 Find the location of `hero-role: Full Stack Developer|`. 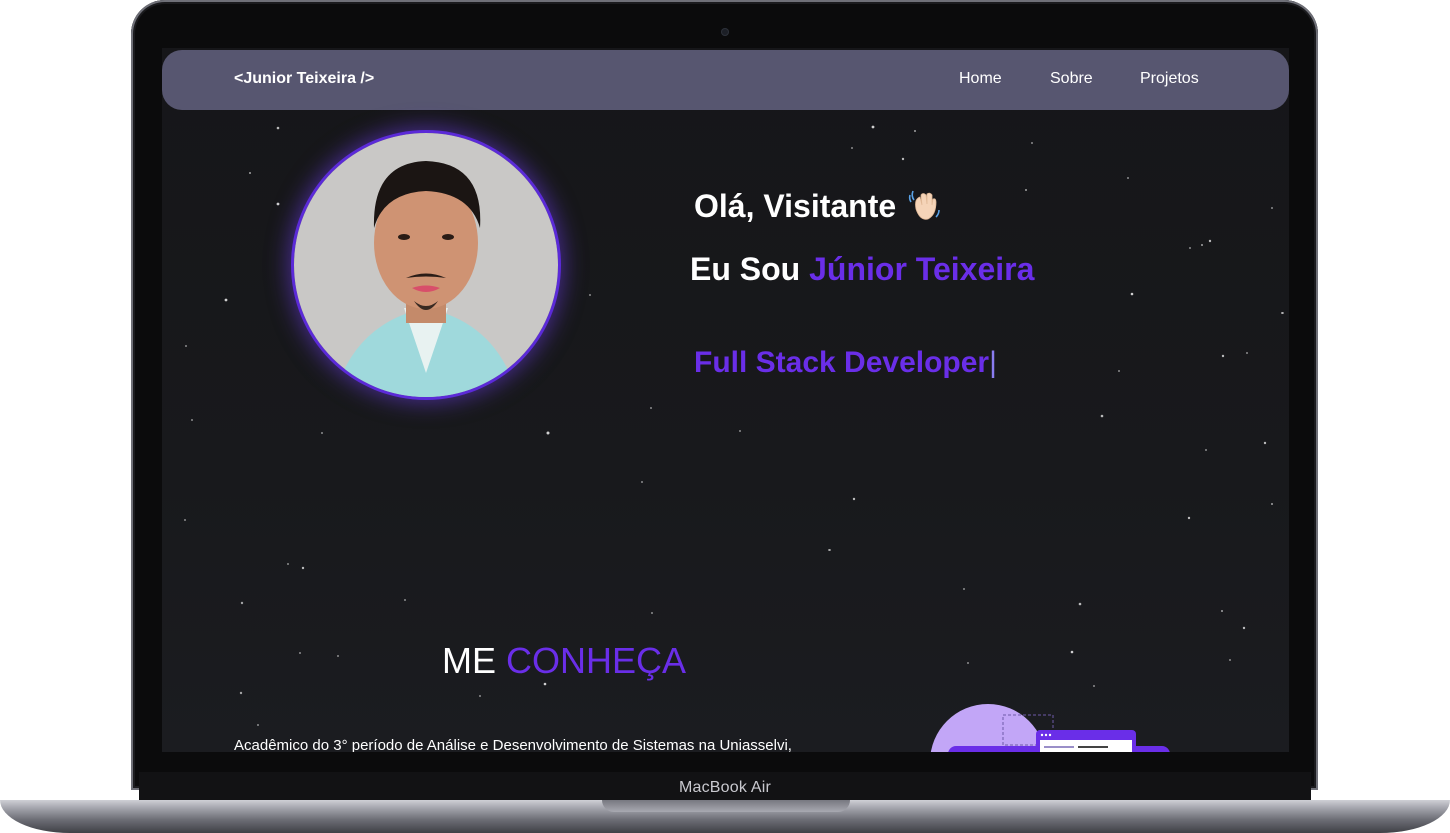

hero-role: Full Stack Developer| is located at coordinates (845, 363).